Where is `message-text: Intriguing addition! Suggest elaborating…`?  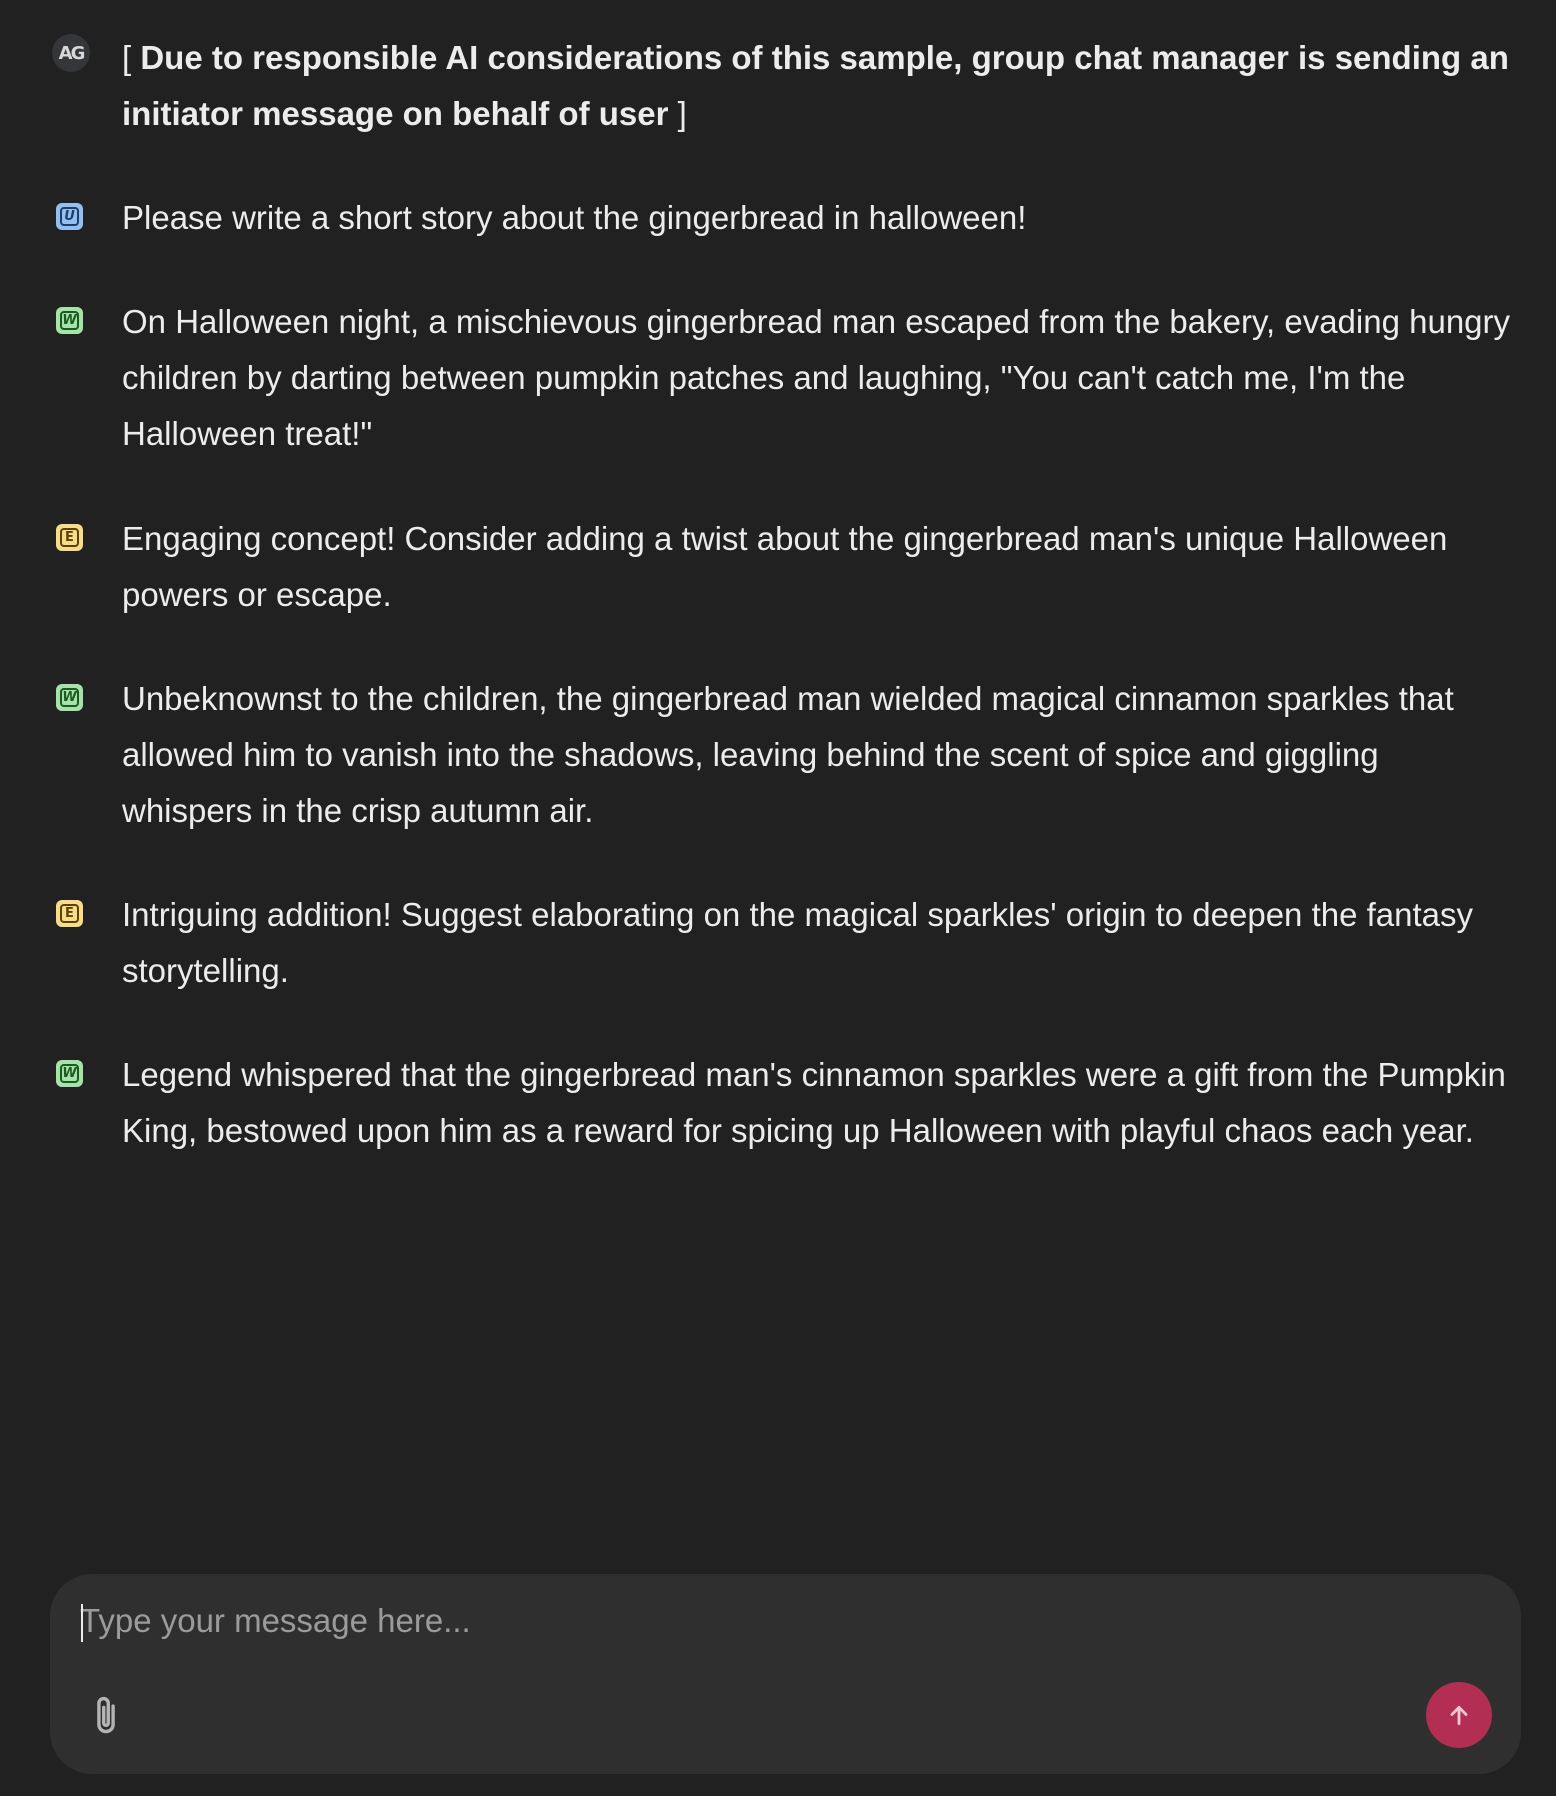
message-text: Intriguing addition! Suggest elaborating… is located at coordinates (798, 942).